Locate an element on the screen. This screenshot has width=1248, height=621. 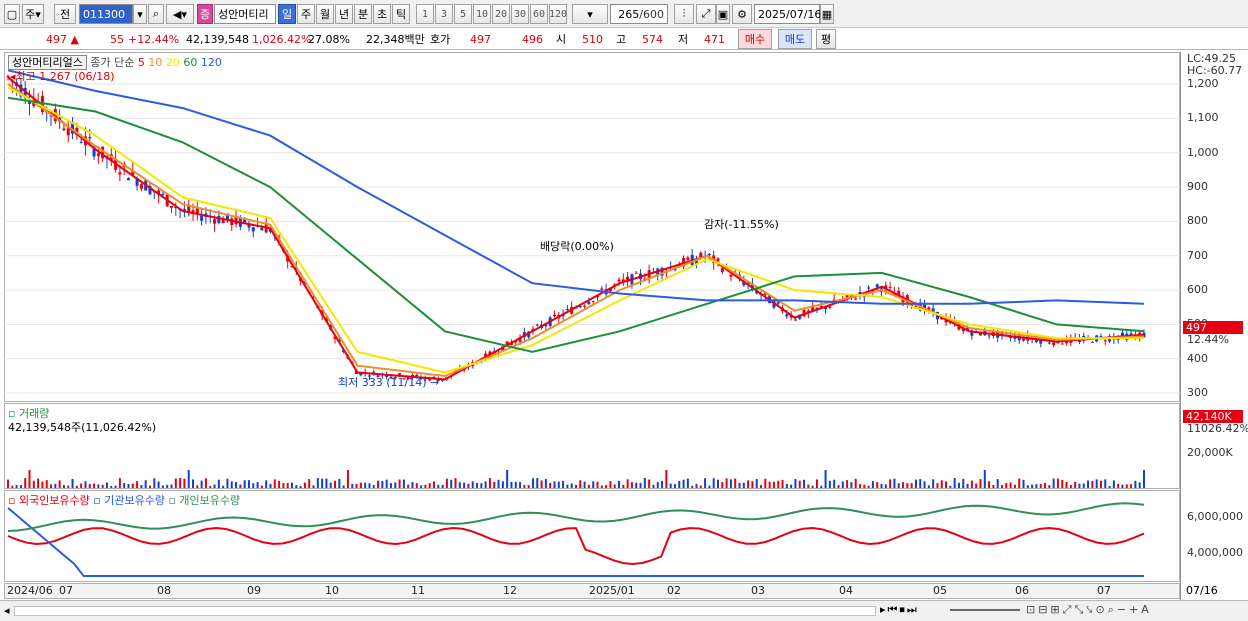
stock-code-input: 011300 is located at coordinates (106, 14).